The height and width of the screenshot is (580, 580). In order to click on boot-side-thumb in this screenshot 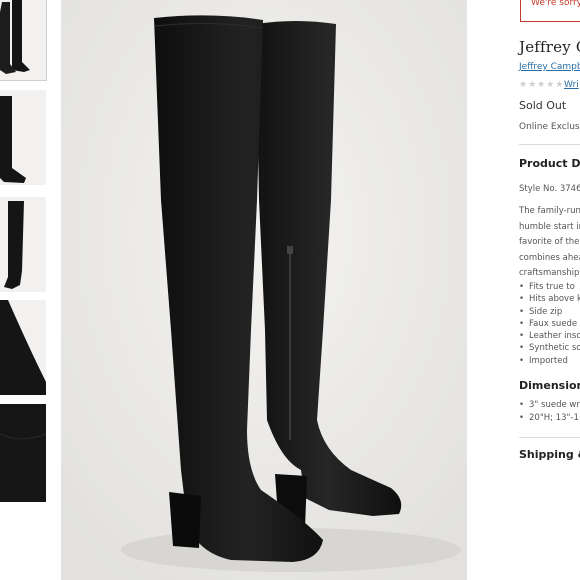, I will do `click(23, 137)`.